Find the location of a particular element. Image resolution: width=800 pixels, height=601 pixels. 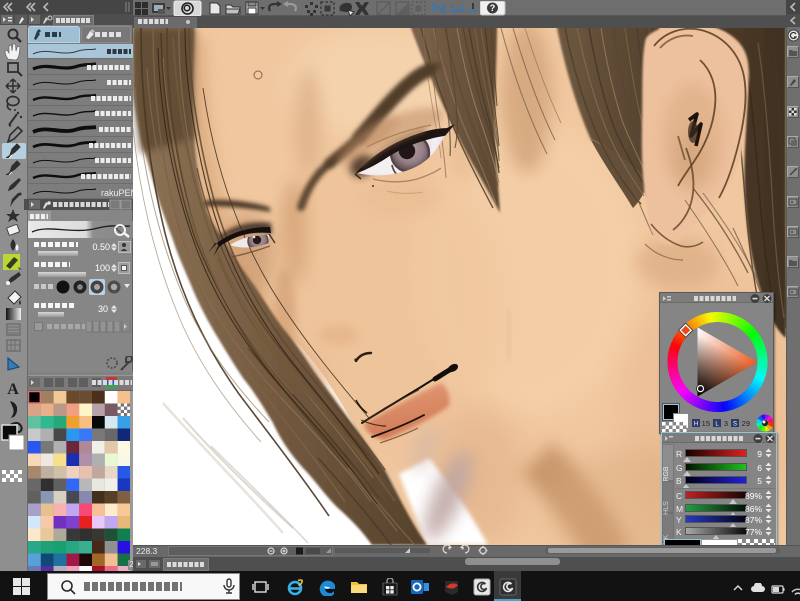

svg-text: 29 is located at coordinates (746, 423).